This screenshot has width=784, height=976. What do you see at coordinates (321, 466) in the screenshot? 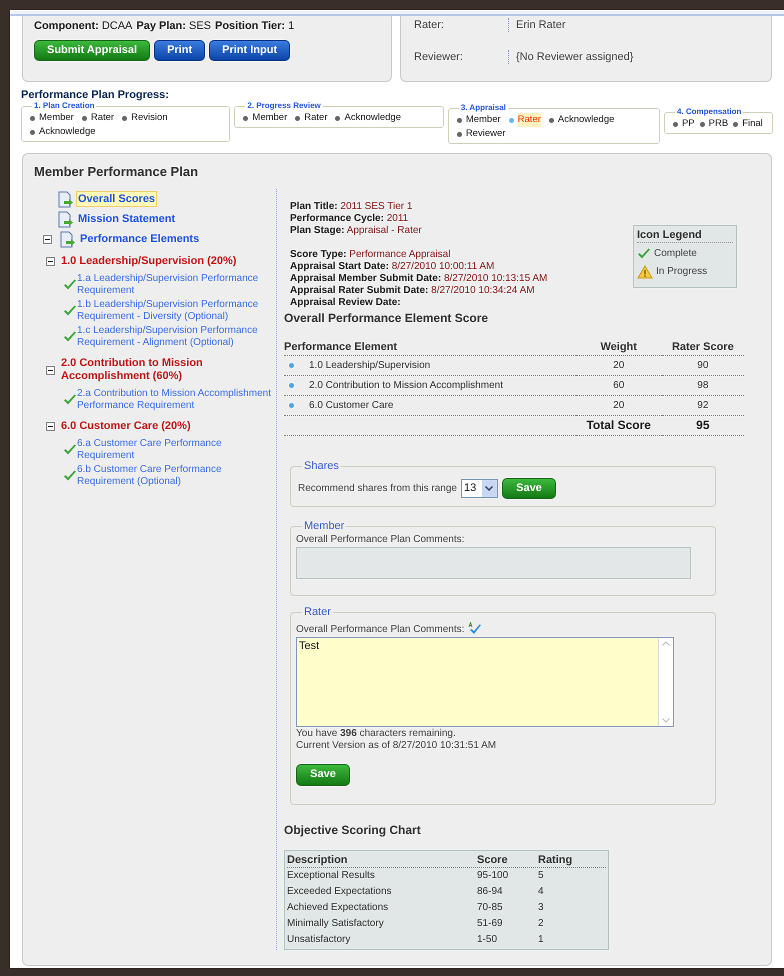
I see `group-legend: Shares` at bounding box center [321, 466].